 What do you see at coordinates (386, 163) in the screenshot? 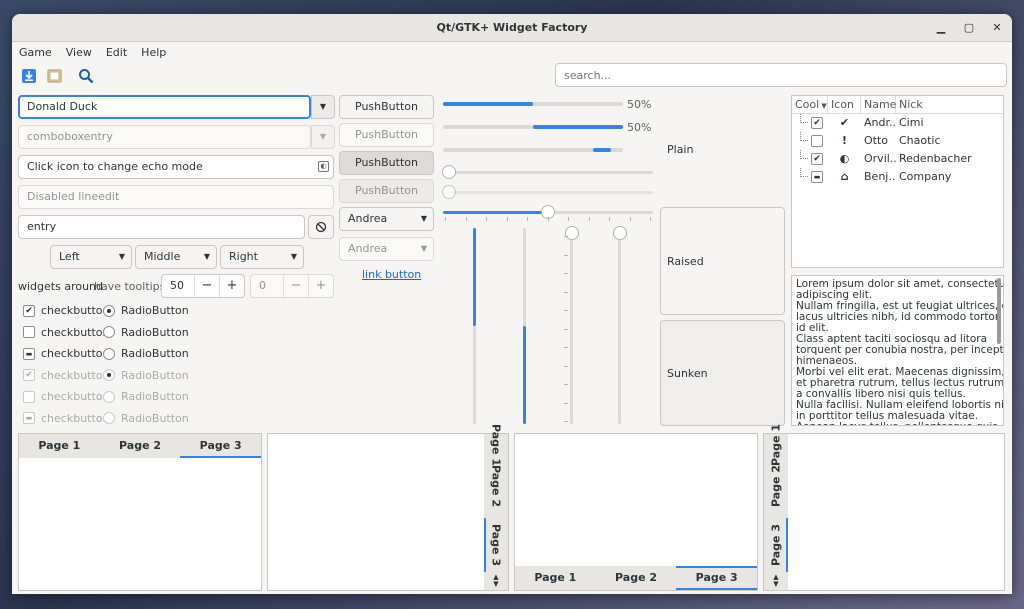
I see `push-button-3: PushButton` at bounding box center [386, 163].